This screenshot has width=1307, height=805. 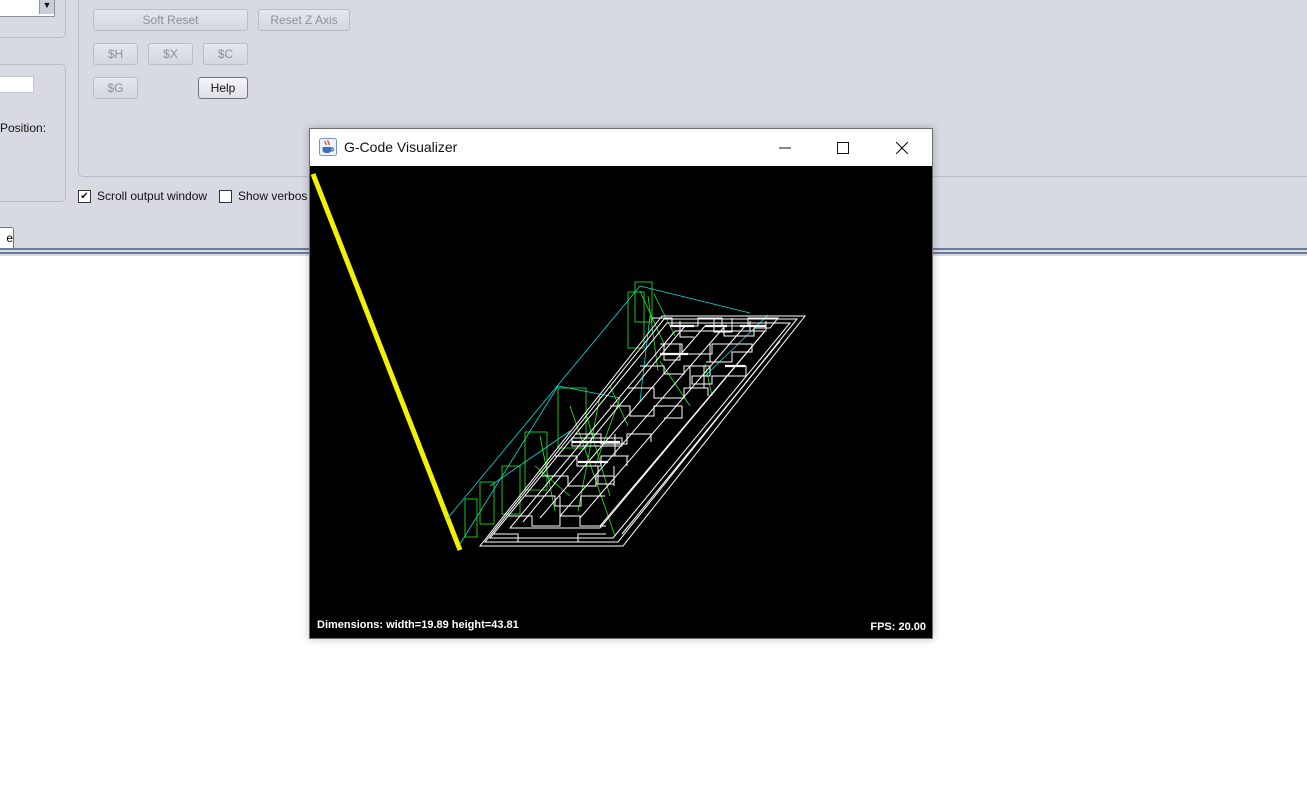 I want to click on close-icon, so click(x=902, y=147).